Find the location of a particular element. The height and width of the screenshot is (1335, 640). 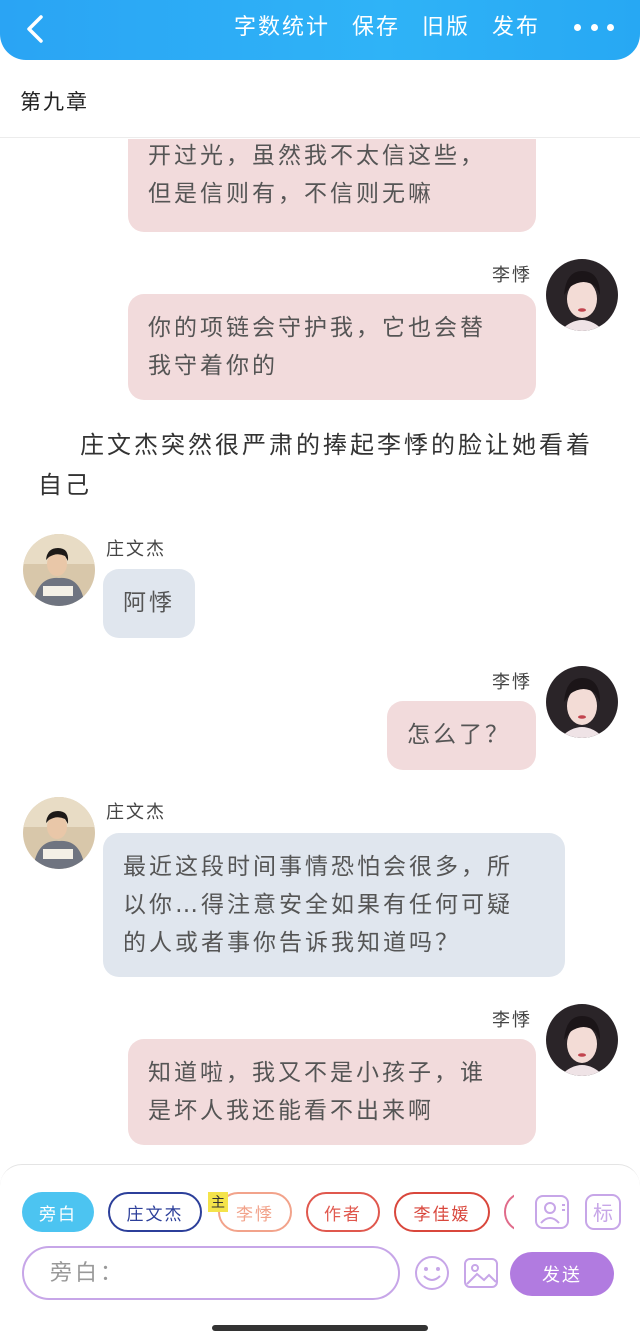

message-line: 知道啦，我又不是小孩子，谁 is located at coordinates (317, 1073).